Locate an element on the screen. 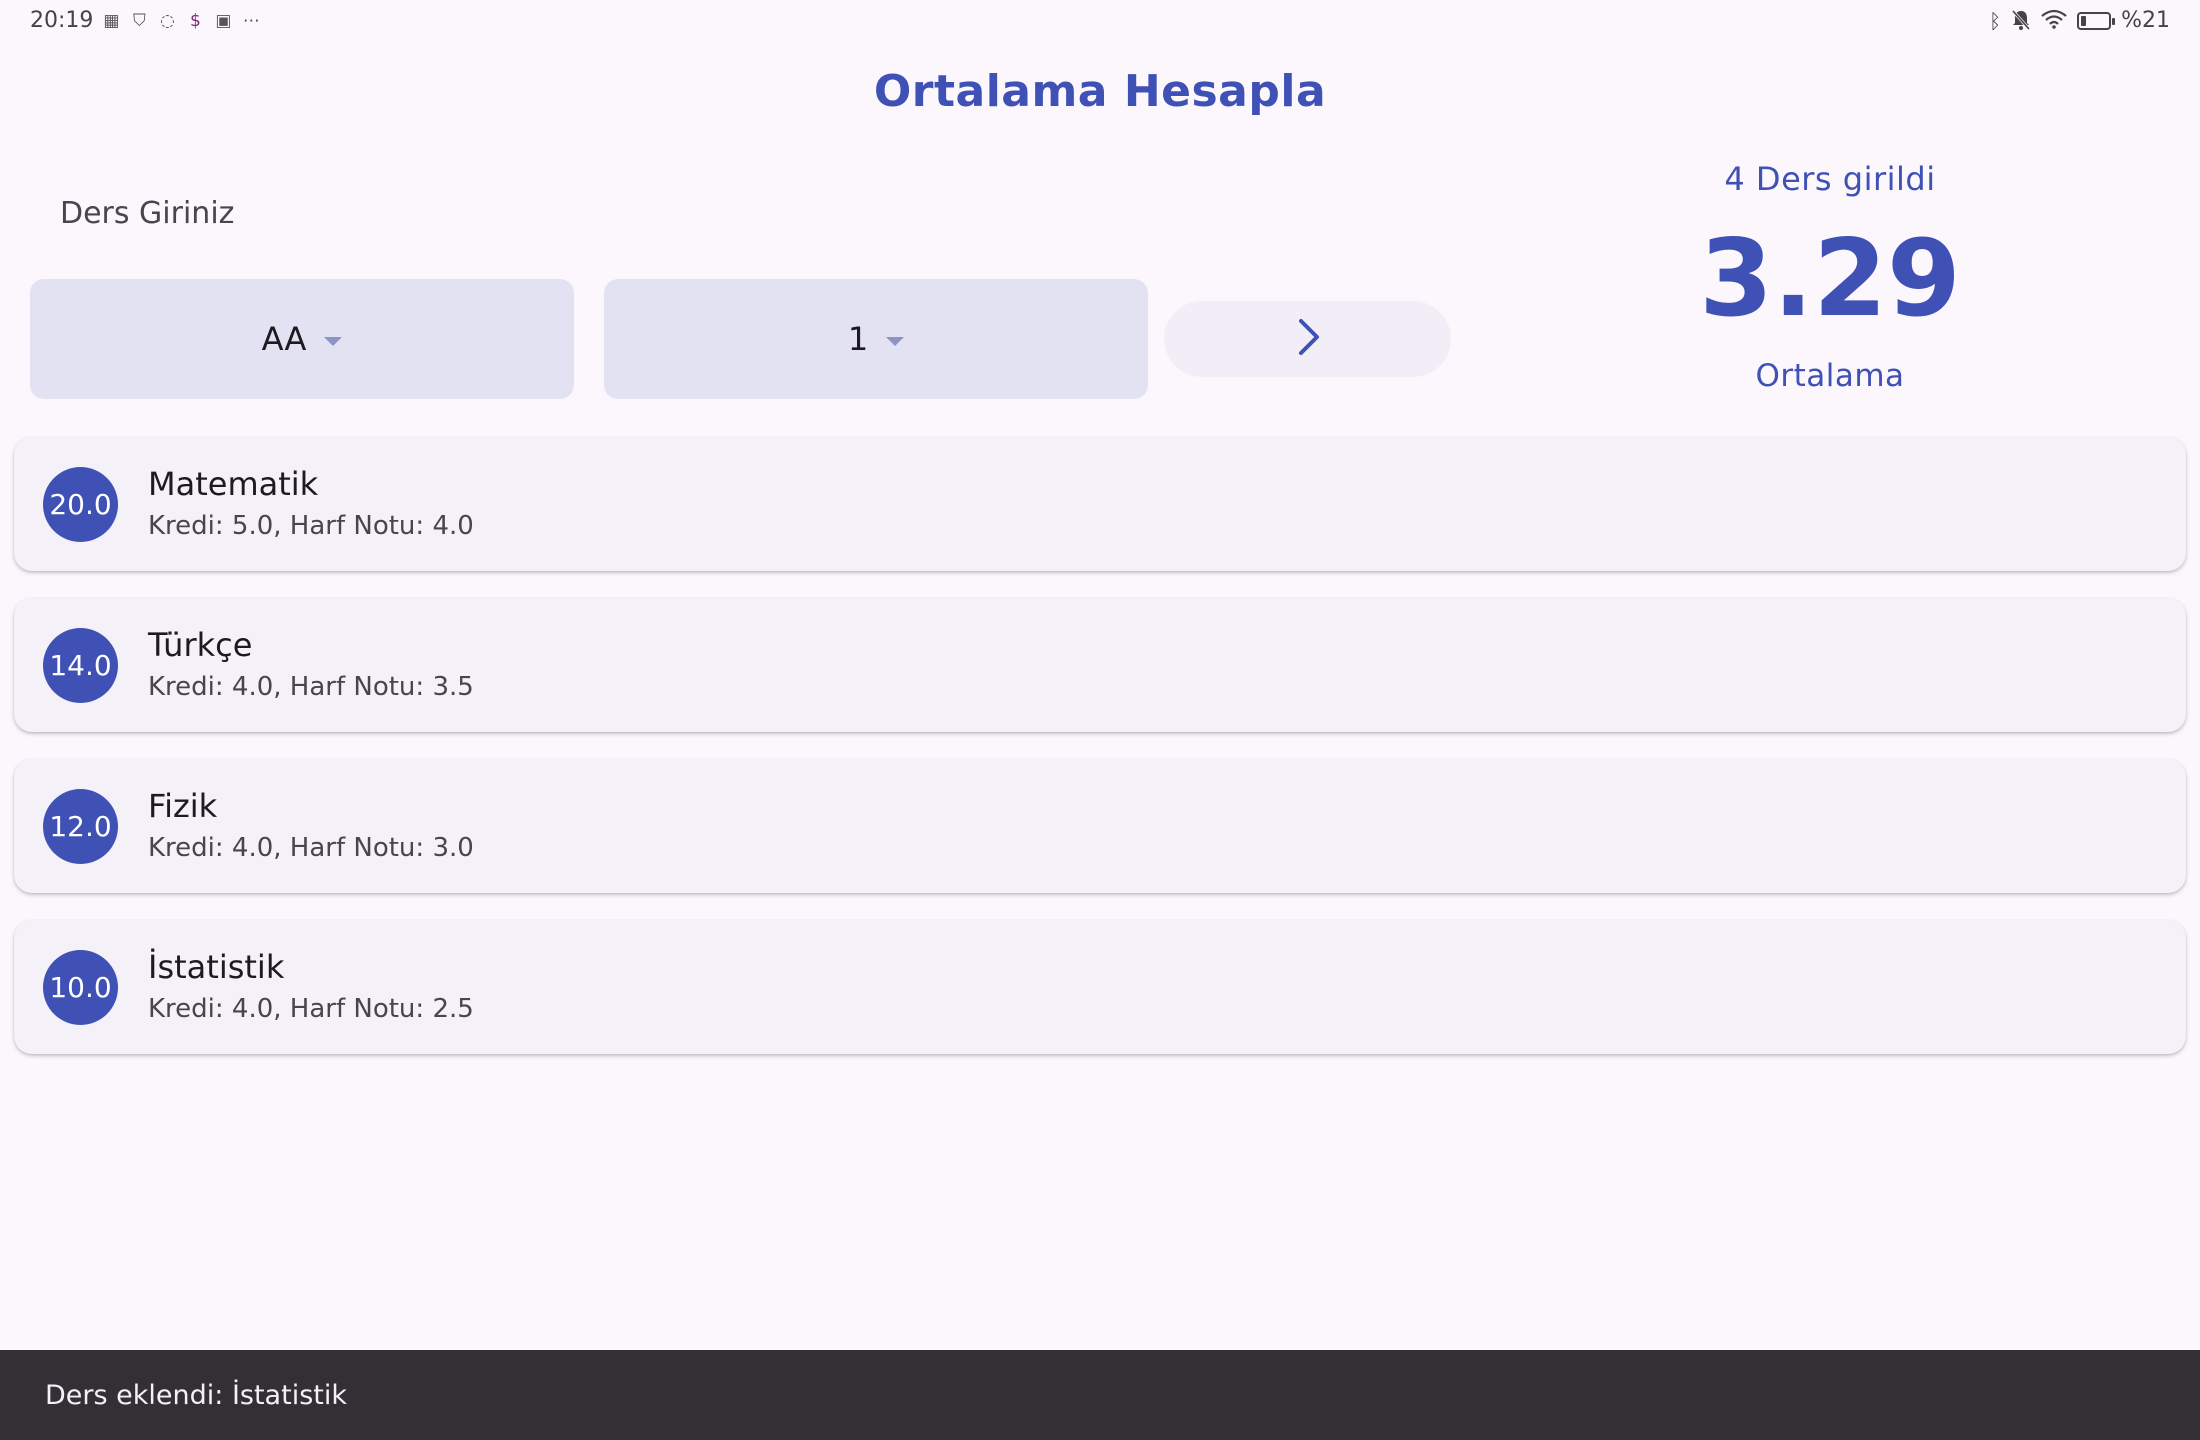 Image resolution: width=2200 pixels, height=1440 pixels. battery-percent: %21 is located at coordinates (2145, 20).